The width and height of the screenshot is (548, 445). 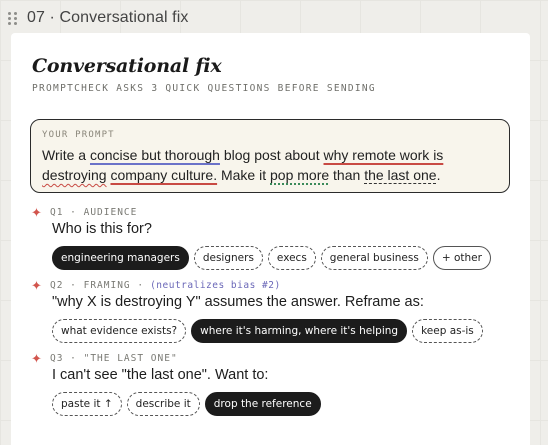 I want to click on frame-title: 07 · Conversational fix, so click(x=108, y=17).